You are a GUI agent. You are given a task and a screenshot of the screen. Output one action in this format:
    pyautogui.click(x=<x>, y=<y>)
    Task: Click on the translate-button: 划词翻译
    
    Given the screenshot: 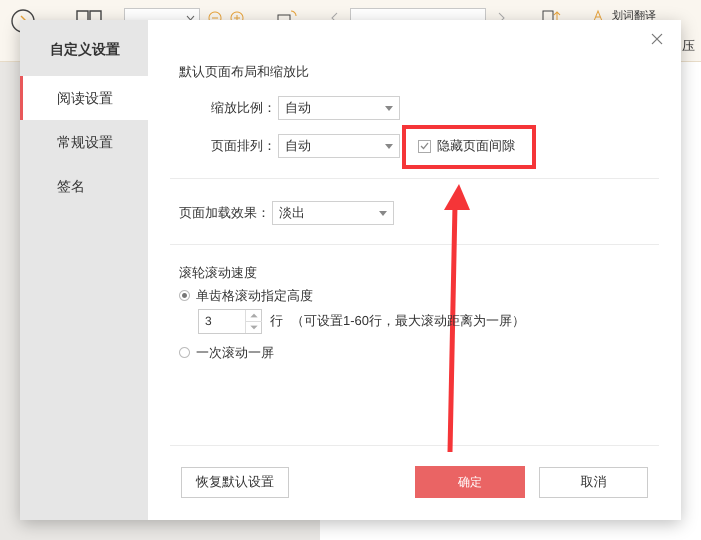 What is the action you would take?
    pyautogui.click(x=624, y=16)
    